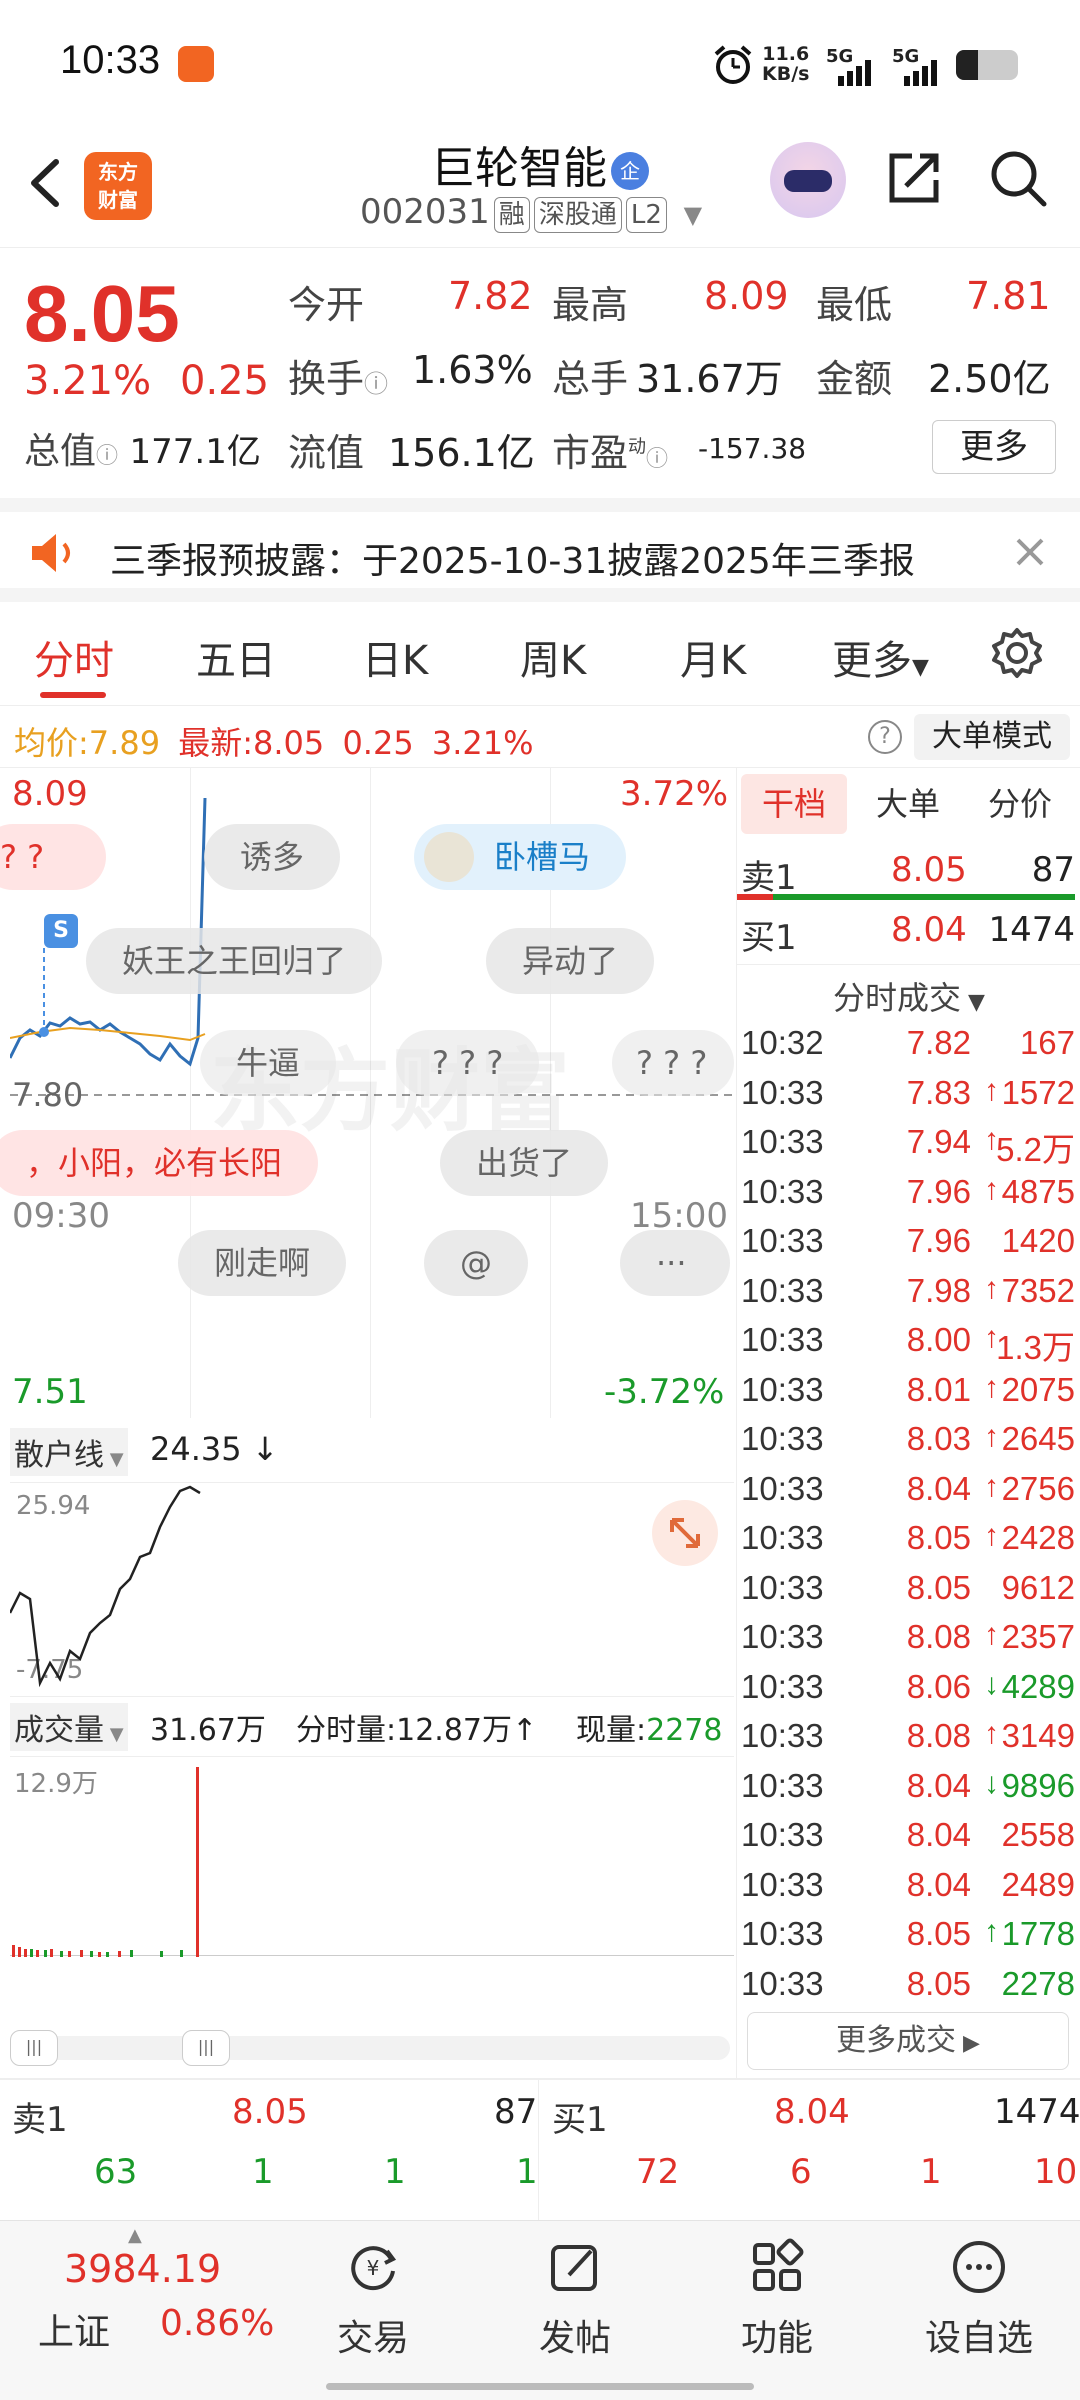 This screenshot has width=1080, height=2400. I want to click on ticks-title: 分时成交 ▼, so click(908, 991).